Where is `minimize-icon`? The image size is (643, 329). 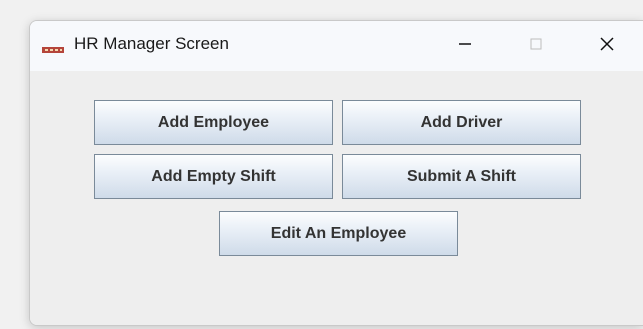
minimize-icon is located at coordinates (465, 46).